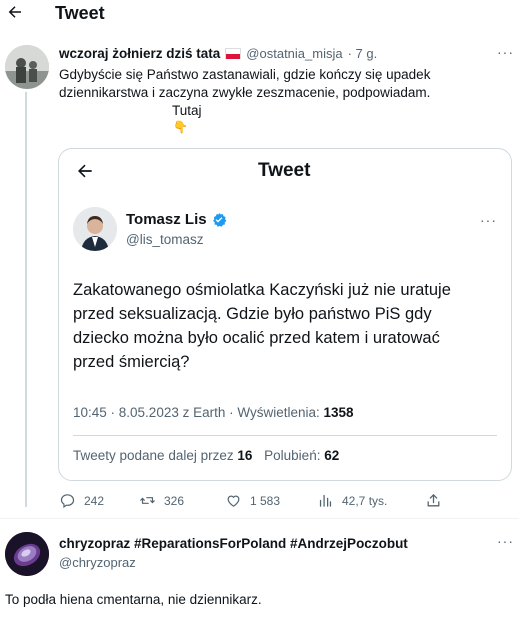 This screenshot has height=618, width=519. What do you see at coordinates (332, 455) in the screenshot?
I see `likes-count: 62` at bounding box center [332, 455].